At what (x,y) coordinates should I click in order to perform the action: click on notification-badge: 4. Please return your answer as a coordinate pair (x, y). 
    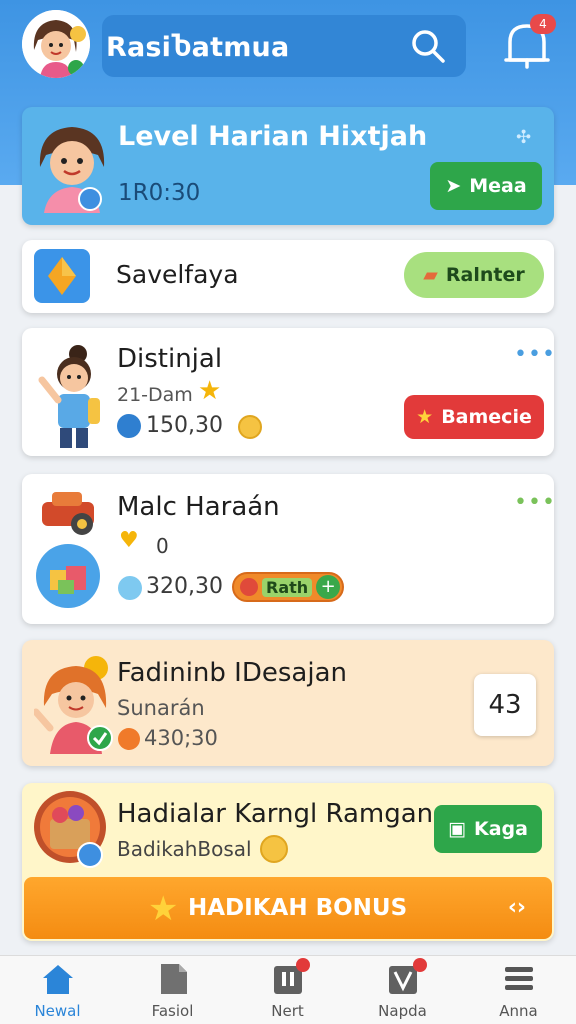
    Looking at the image, I should click on (543, 24).